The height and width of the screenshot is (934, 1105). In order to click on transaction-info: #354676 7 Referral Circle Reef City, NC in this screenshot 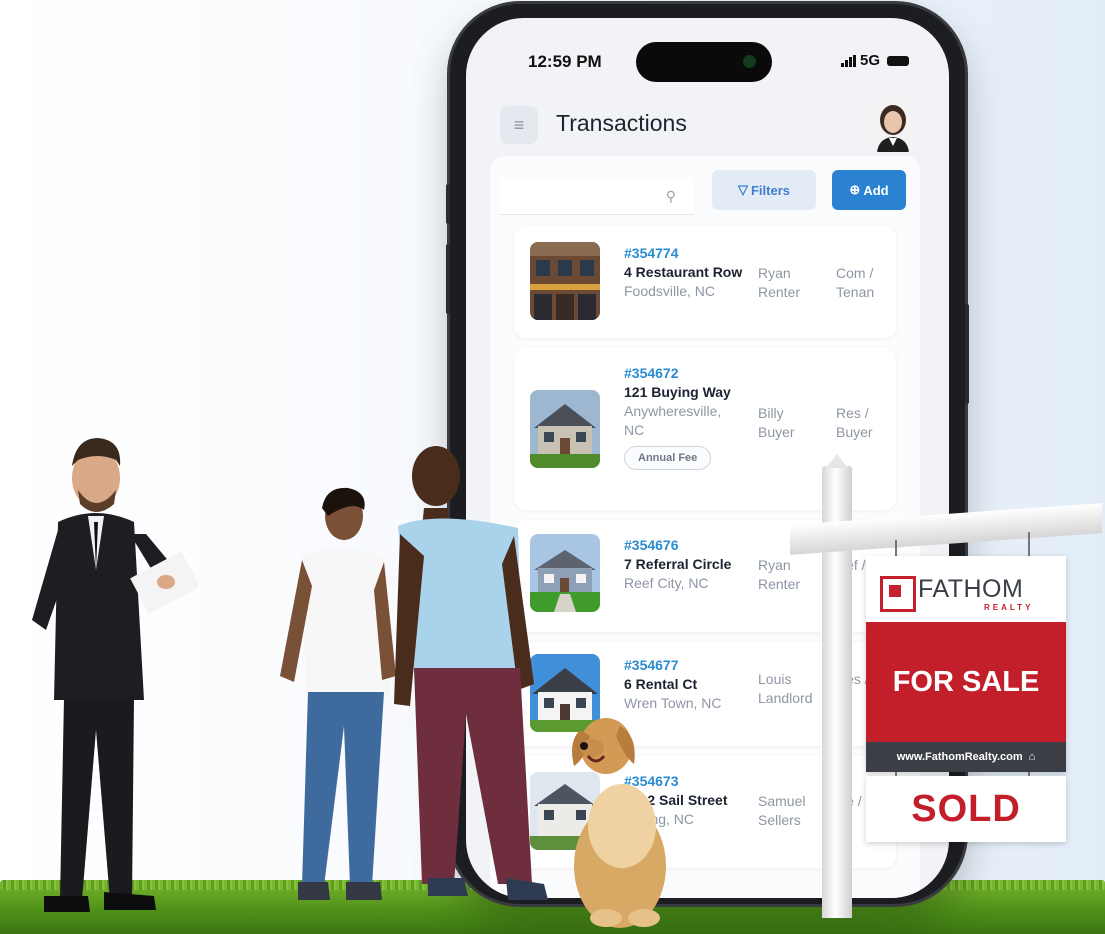, I will do `click(684, 564)`.